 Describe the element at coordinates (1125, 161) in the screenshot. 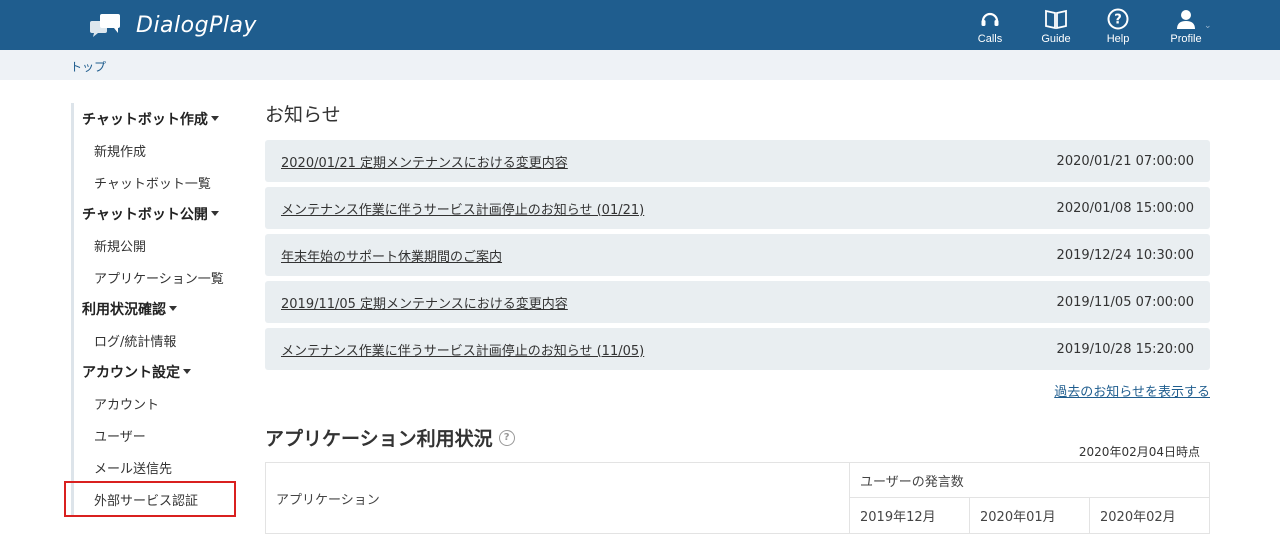

I see `news-date: 2020/01/21 07:00:00` at that location.